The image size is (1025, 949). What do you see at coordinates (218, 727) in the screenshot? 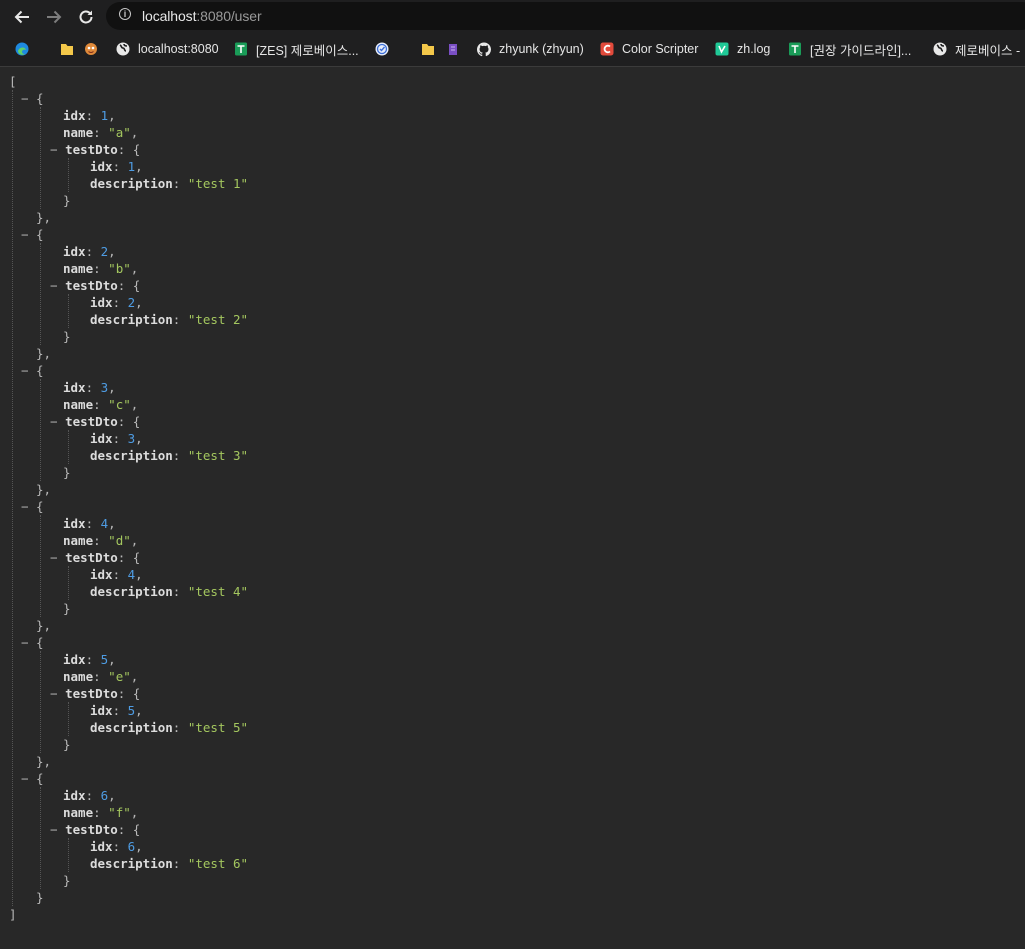
I see `value-description: "test 5"` at bounding box center [218, 727].